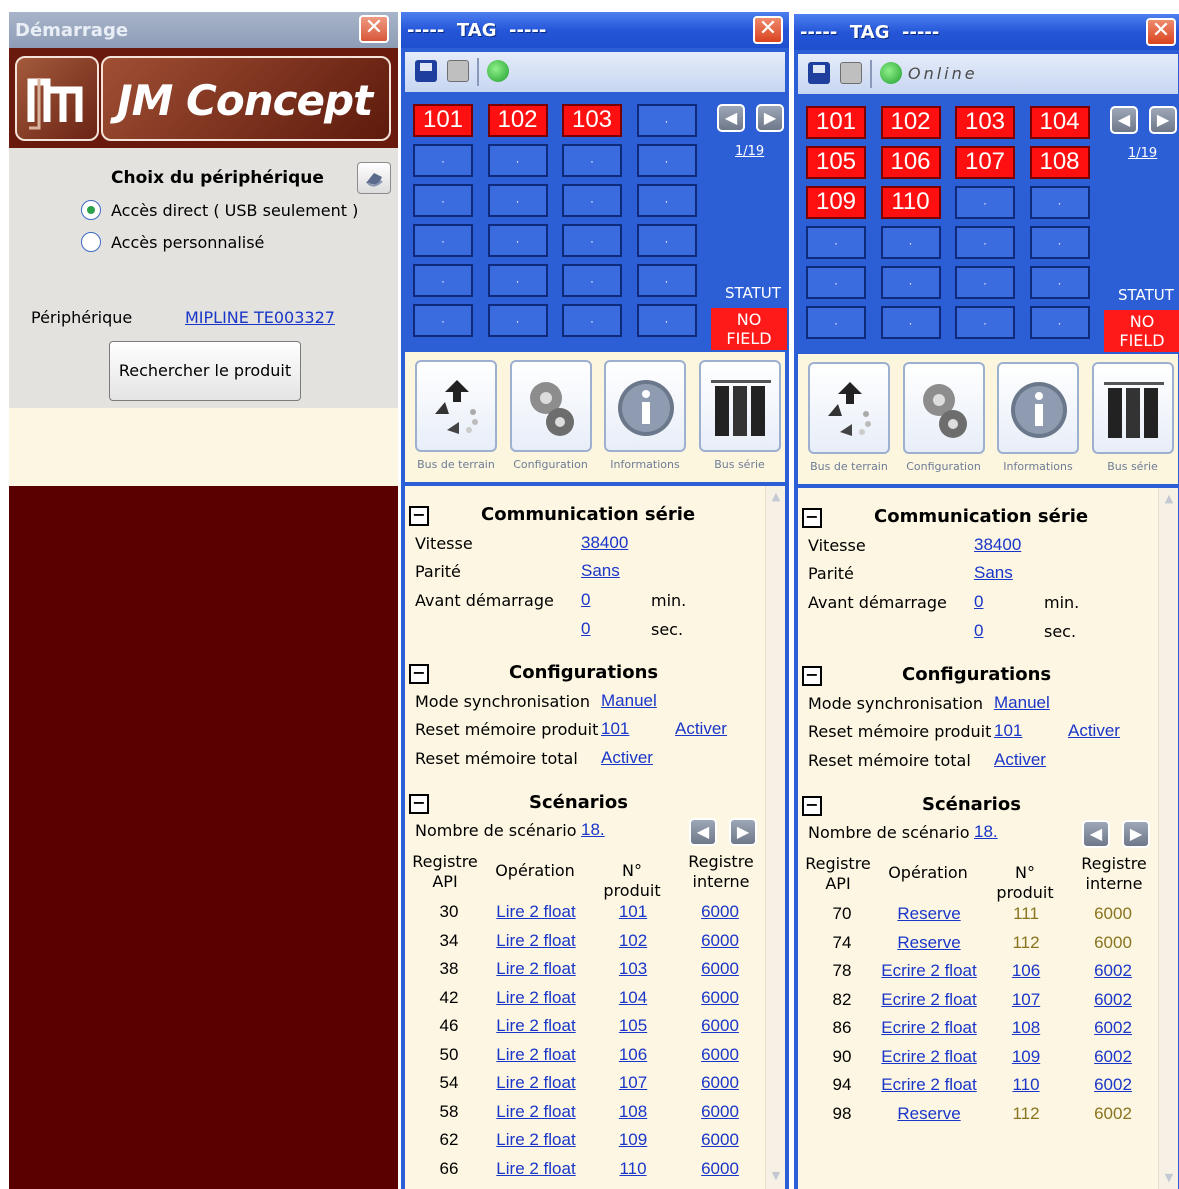 Image resolution: width=1179 pixels, height=1189 pixels. What do you see at coordinates (1169, 1179) in the screenshot?
I see `scroll-down-icon: ▼` at bounding box center [1169, 1179].